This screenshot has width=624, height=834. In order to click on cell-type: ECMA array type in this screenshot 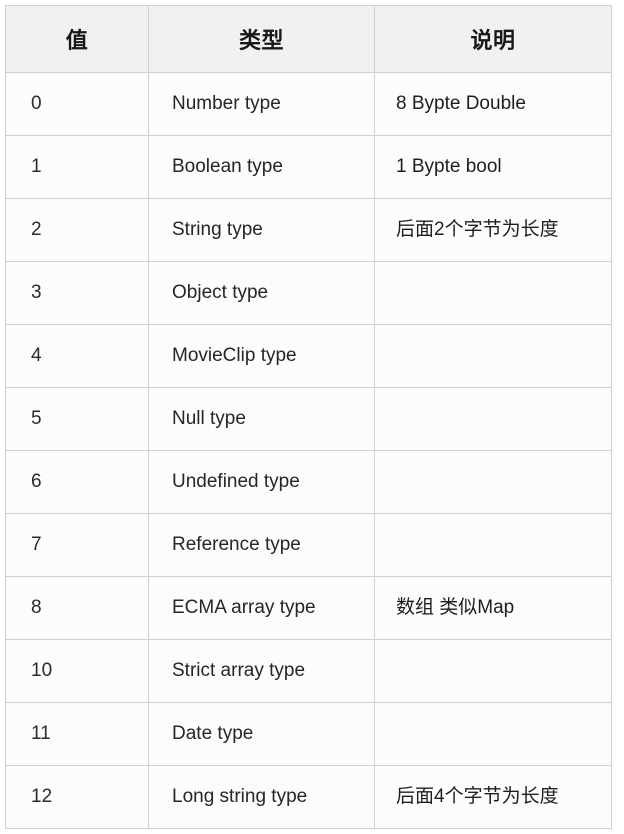, I will do `click(261, 608)`.